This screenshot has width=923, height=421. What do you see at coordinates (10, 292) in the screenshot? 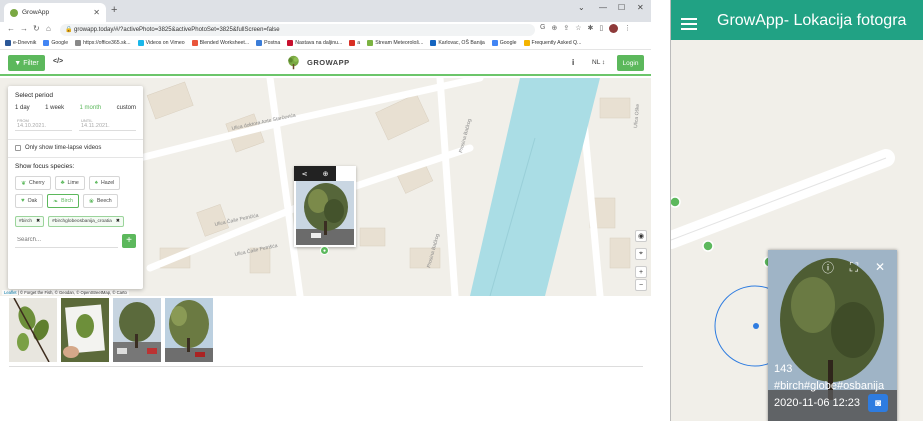
I see `leaflet-link: Leaflet` at bounding box center [10, 292].